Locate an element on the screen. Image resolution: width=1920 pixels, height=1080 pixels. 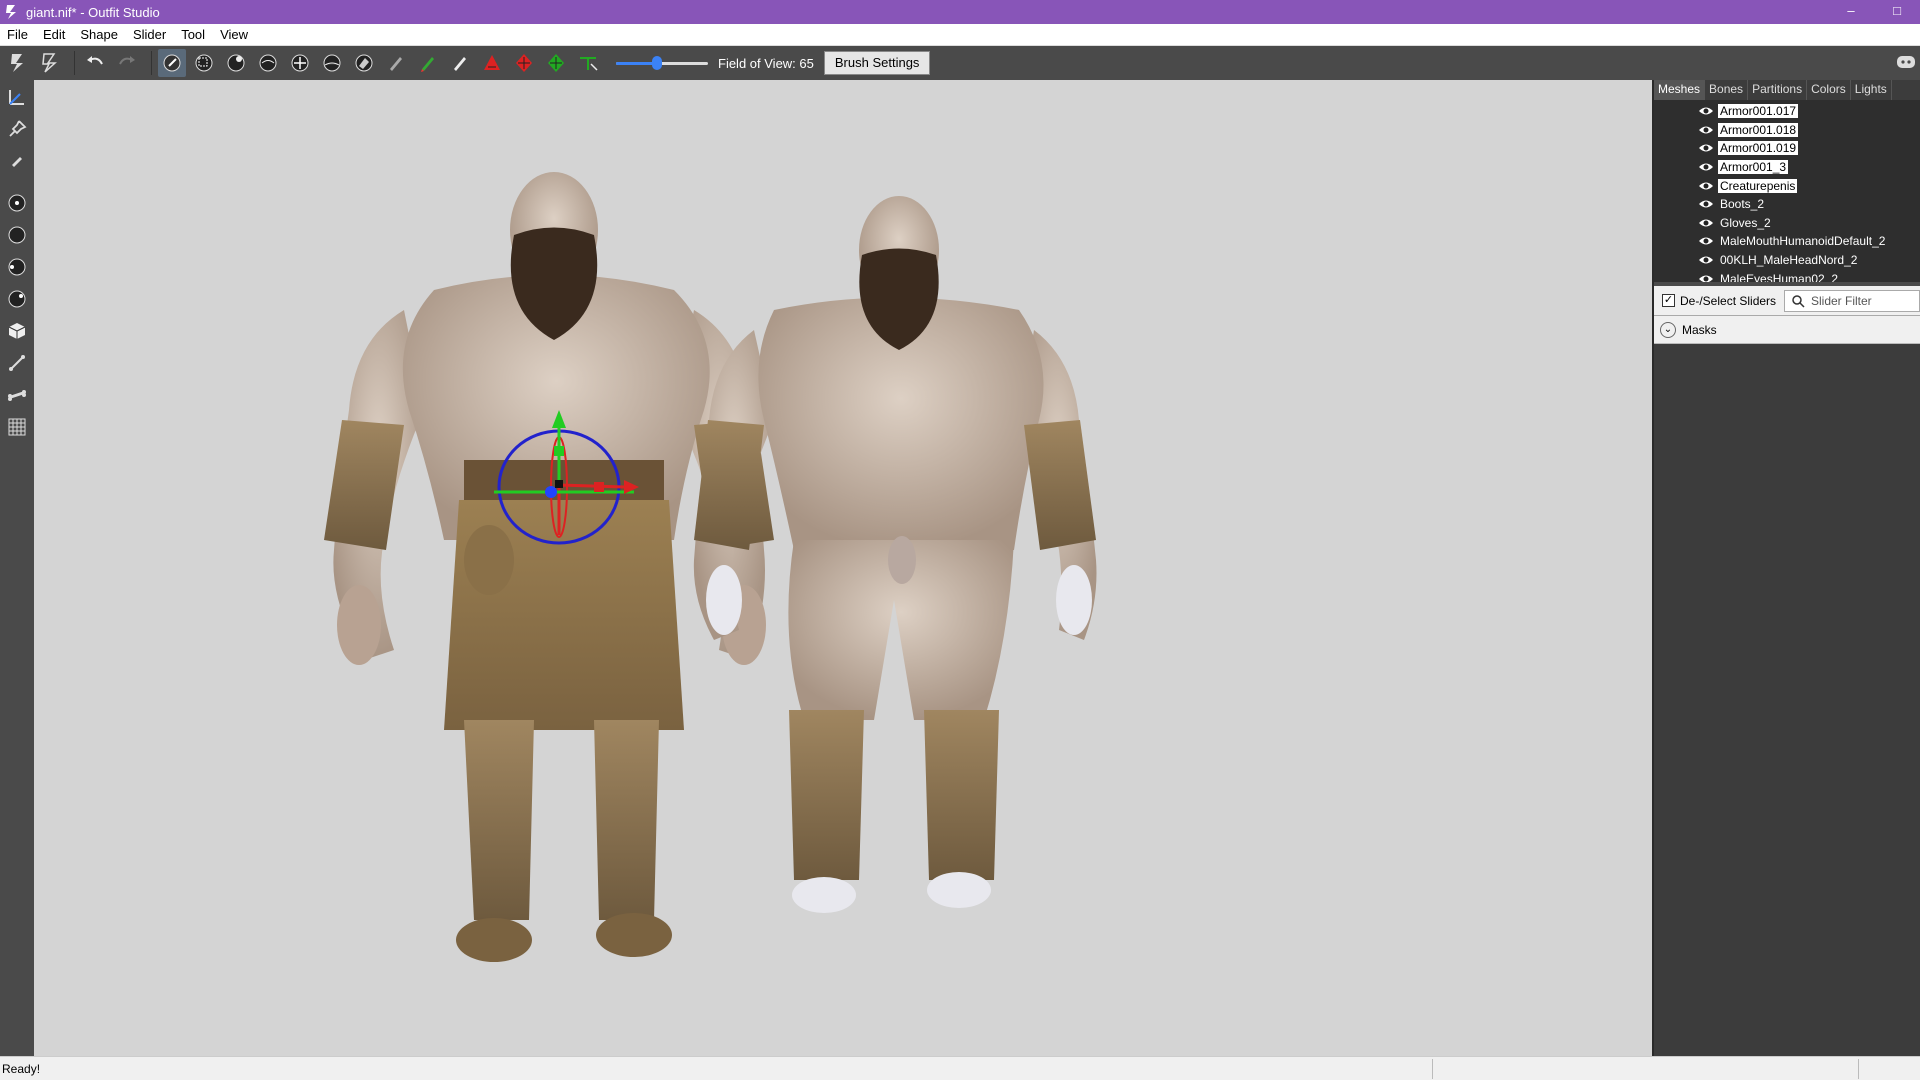
bone-line-icon is located at coordinates (17, 363).